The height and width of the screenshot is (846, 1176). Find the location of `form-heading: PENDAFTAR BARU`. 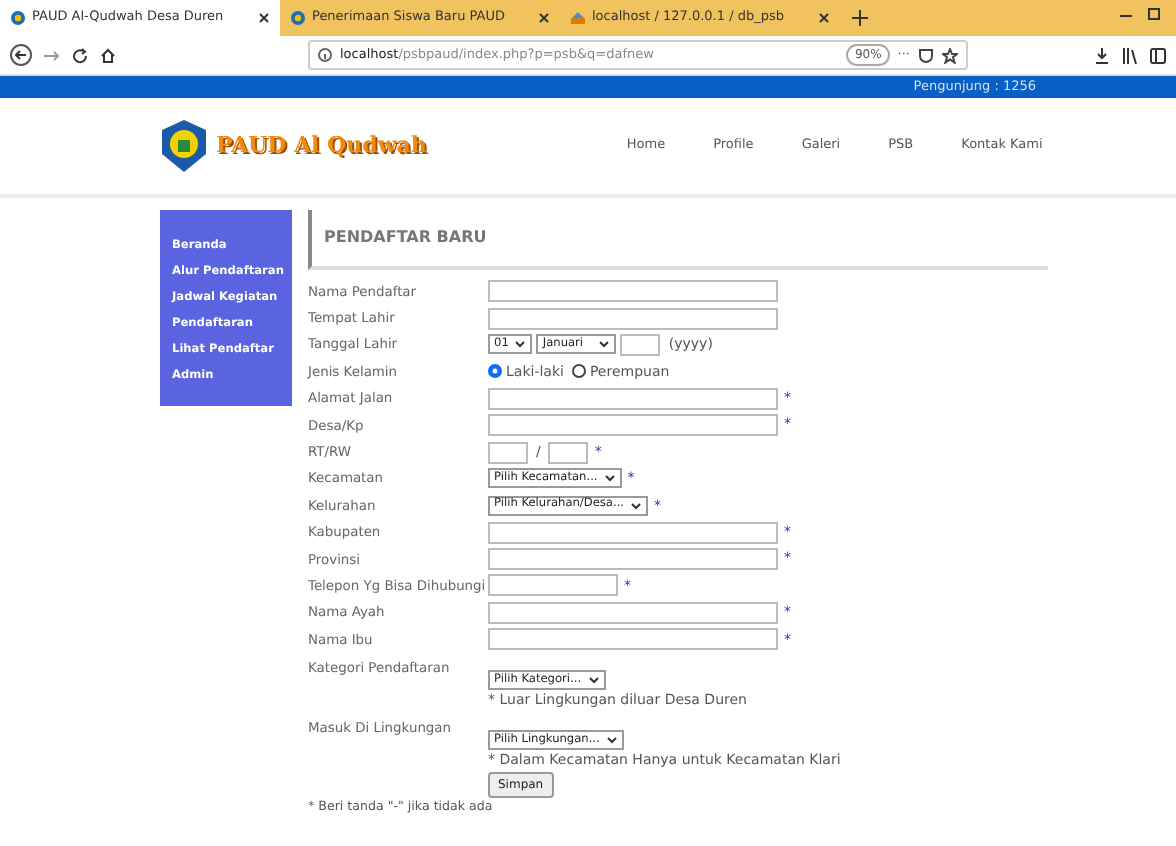

form-heading: PENDAFTAR BARU is located at coordinates (678, 240).